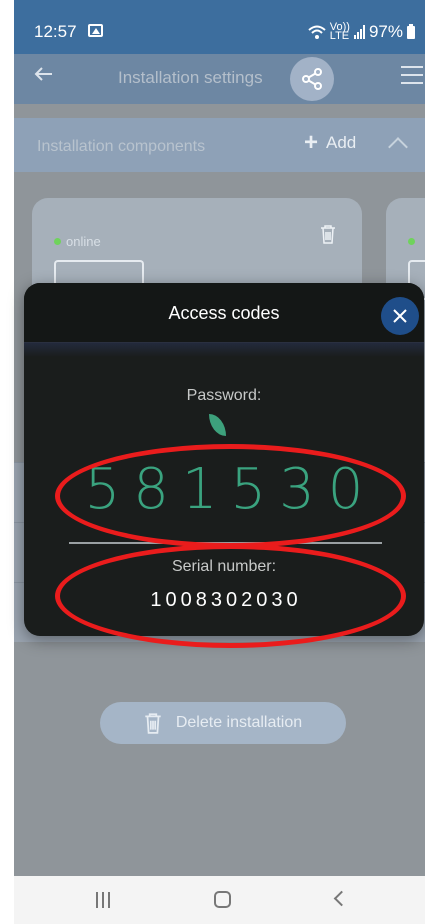 The height and width of the screenshot is (924, 425). I want to click on close-icon, so click(400, 316).